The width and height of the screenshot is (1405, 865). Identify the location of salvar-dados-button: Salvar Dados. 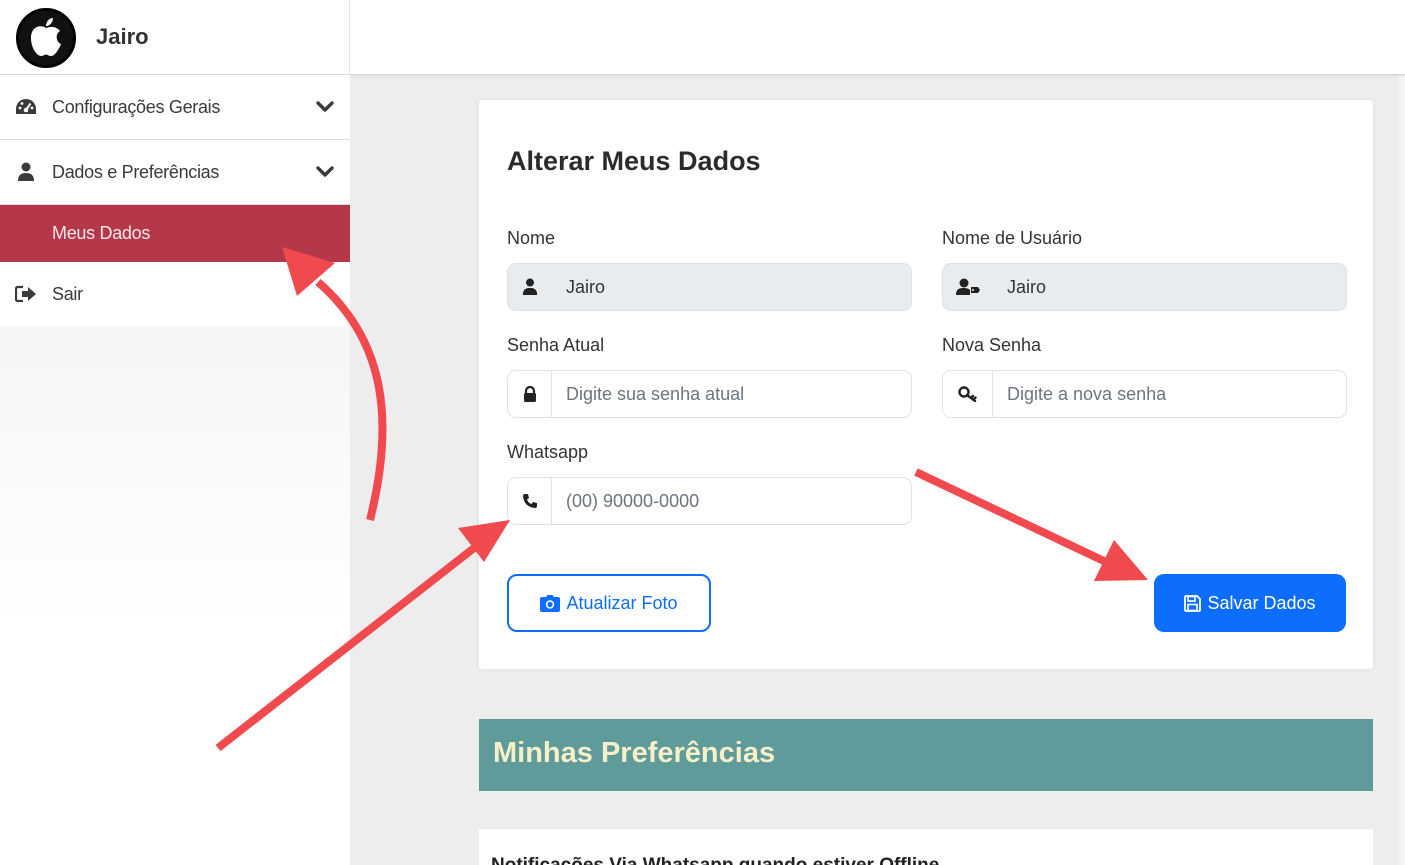
(1250, 603).